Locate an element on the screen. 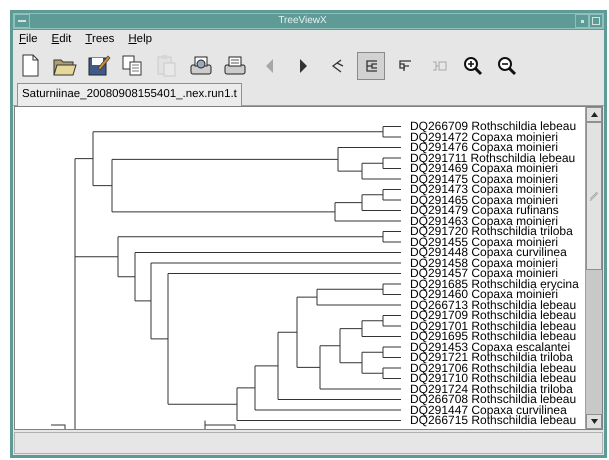 The width and height of the screenshot is (609, 460). taxon-label: DQ266713 Rothschildia lebeau is located at coordinates (494, 305).